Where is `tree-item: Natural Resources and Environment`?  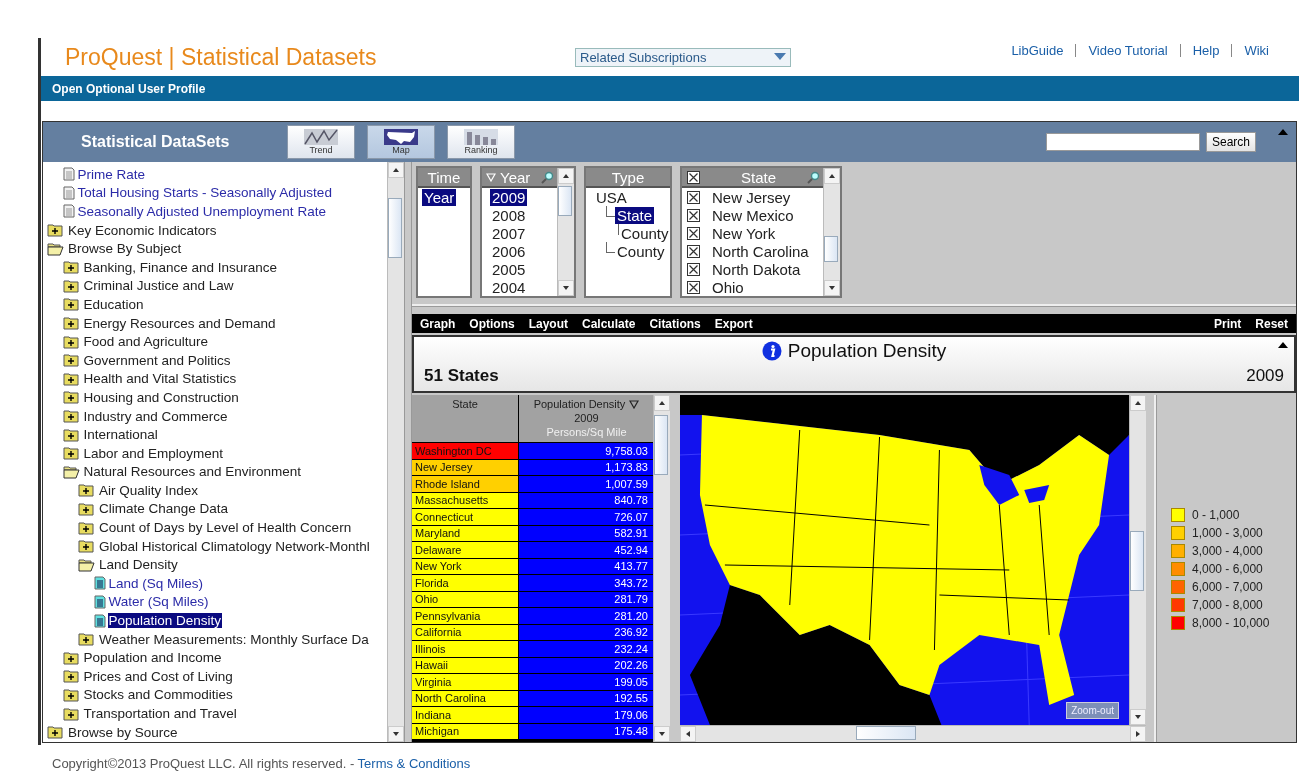 tree-item: Natural Resources and Environment is located at coordinates (192, 472).